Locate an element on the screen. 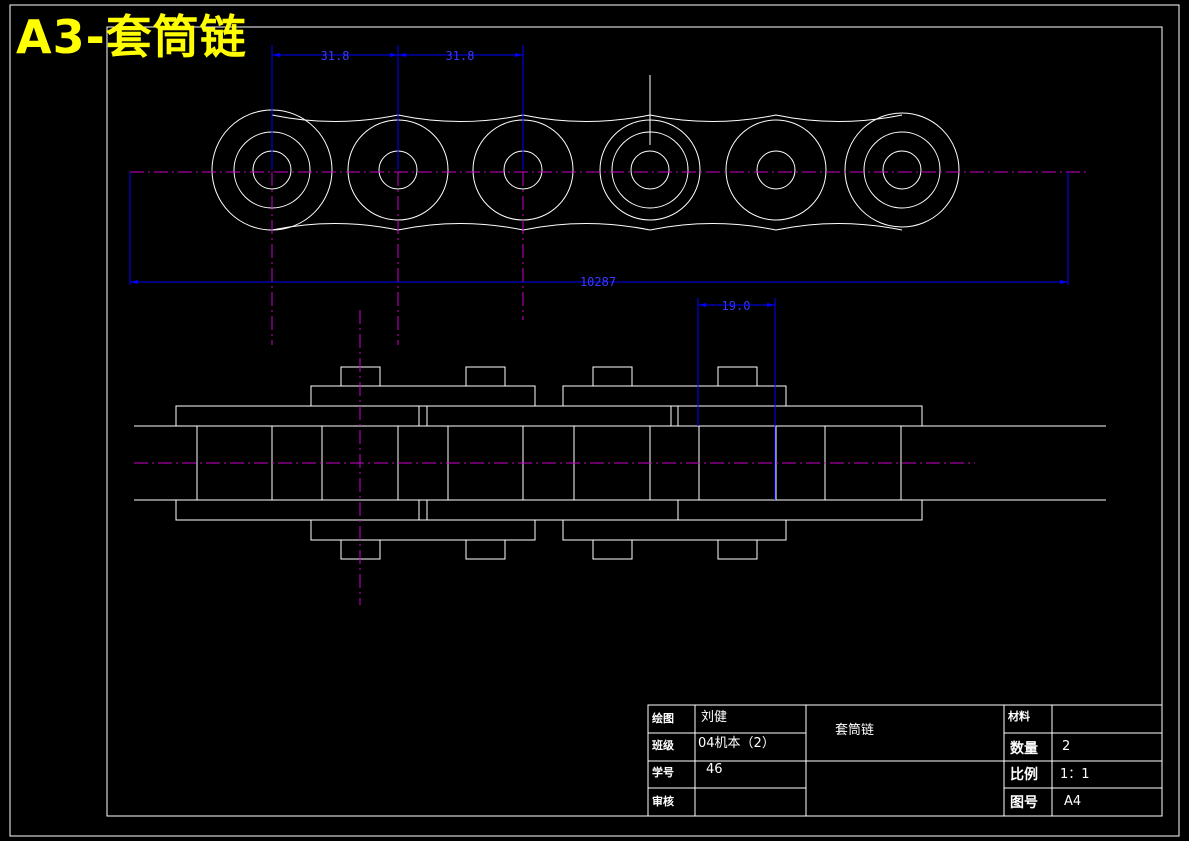 Image resolution: width=1189 pixels, height=841 pixels. drawn-by-value: 刘健 is located at coordinates (714, 717).